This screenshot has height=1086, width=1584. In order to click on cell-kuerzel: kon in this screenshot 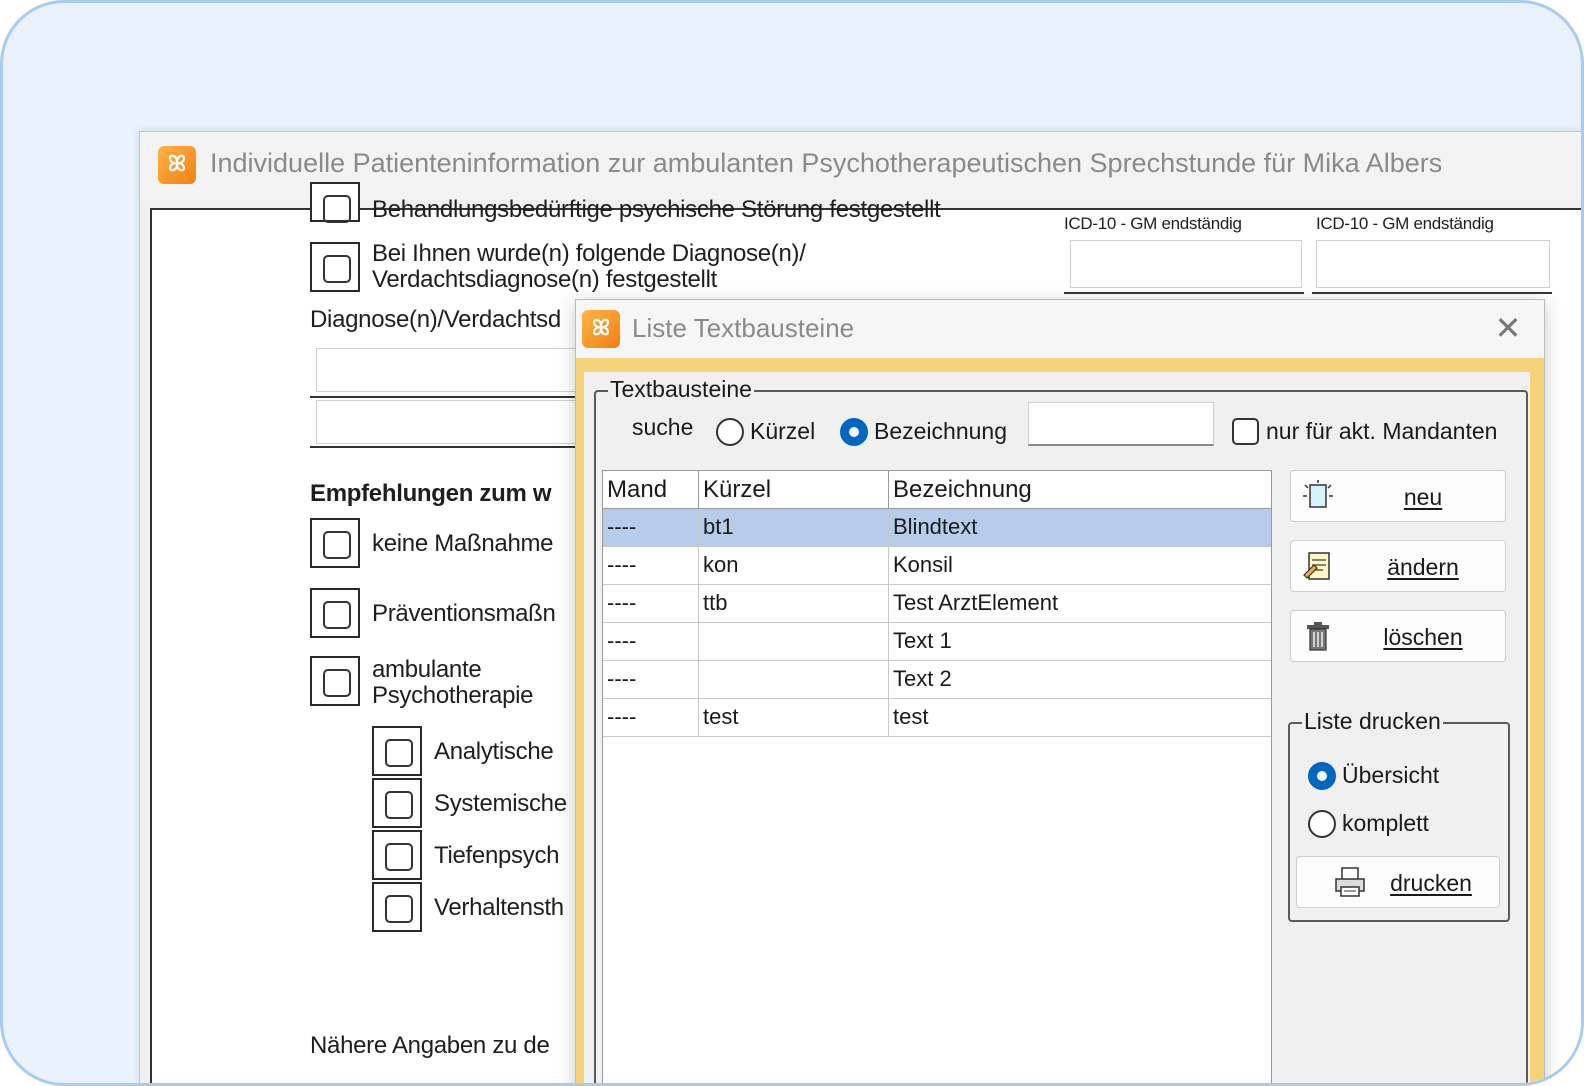, I will do `click(794, 566)`.